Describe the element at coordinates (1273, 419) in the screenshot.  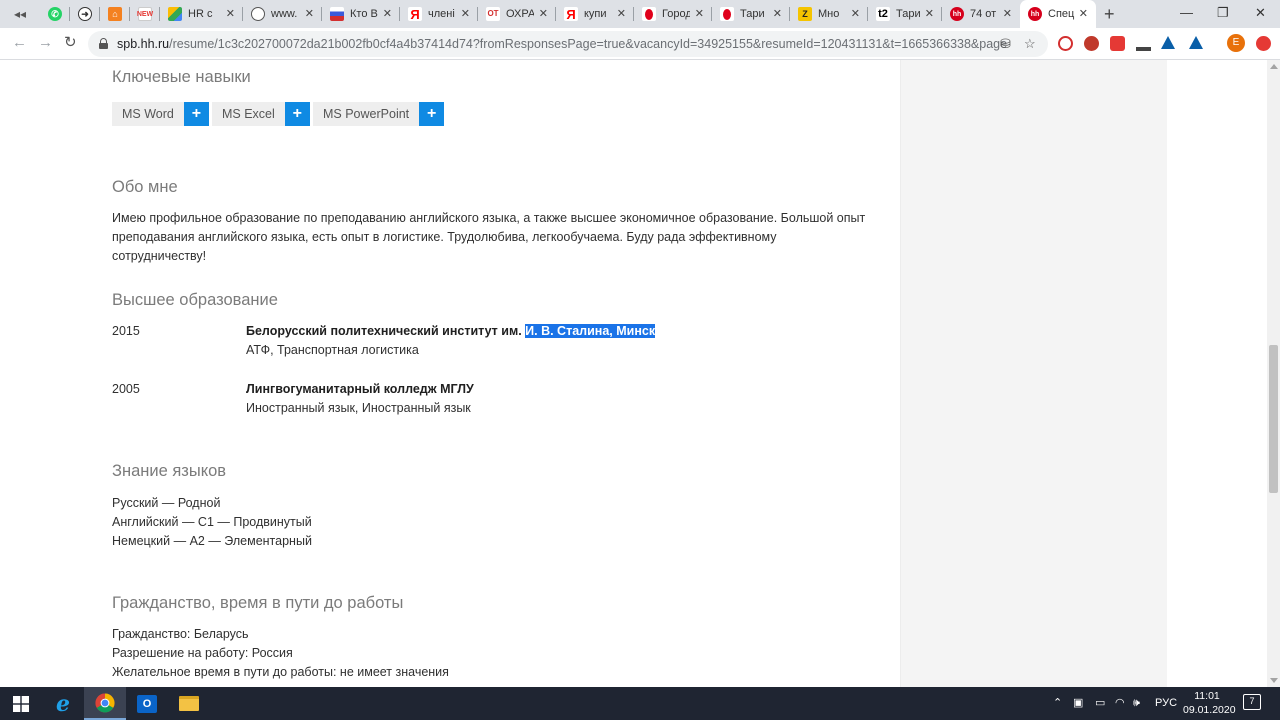
I see `scrollbar-thumb` at that location.